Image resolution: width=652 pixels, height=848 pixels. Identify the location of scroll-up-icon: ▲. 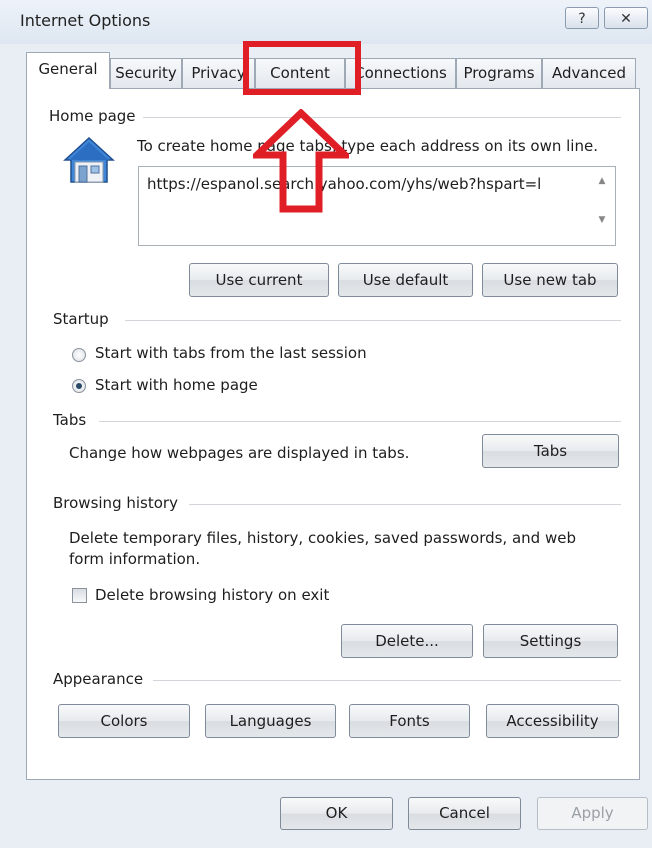
(602, 181).